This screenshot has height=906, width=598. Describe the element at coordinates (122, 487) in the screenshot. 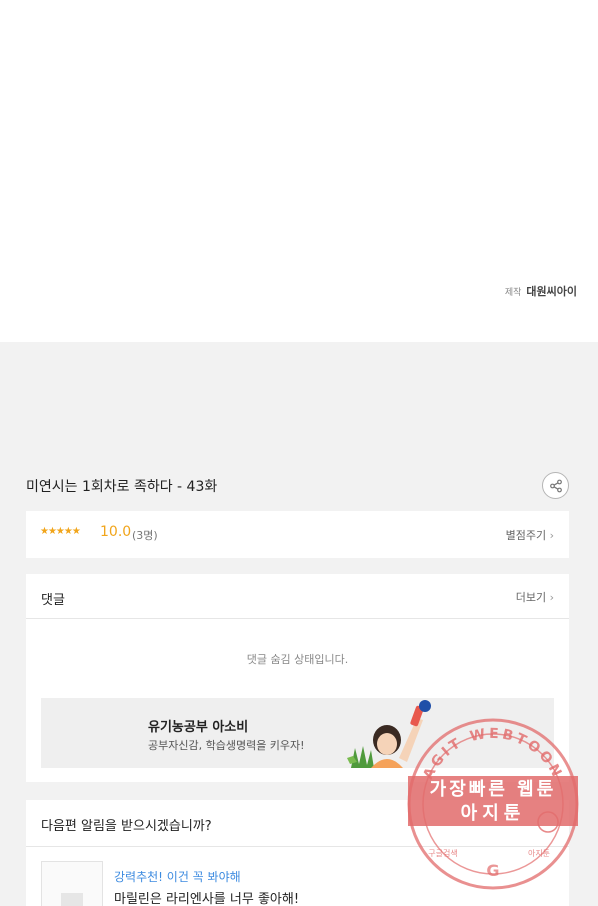

I see `episode-title: 미연시는 1회차로 족하다 - 43화` at that location.